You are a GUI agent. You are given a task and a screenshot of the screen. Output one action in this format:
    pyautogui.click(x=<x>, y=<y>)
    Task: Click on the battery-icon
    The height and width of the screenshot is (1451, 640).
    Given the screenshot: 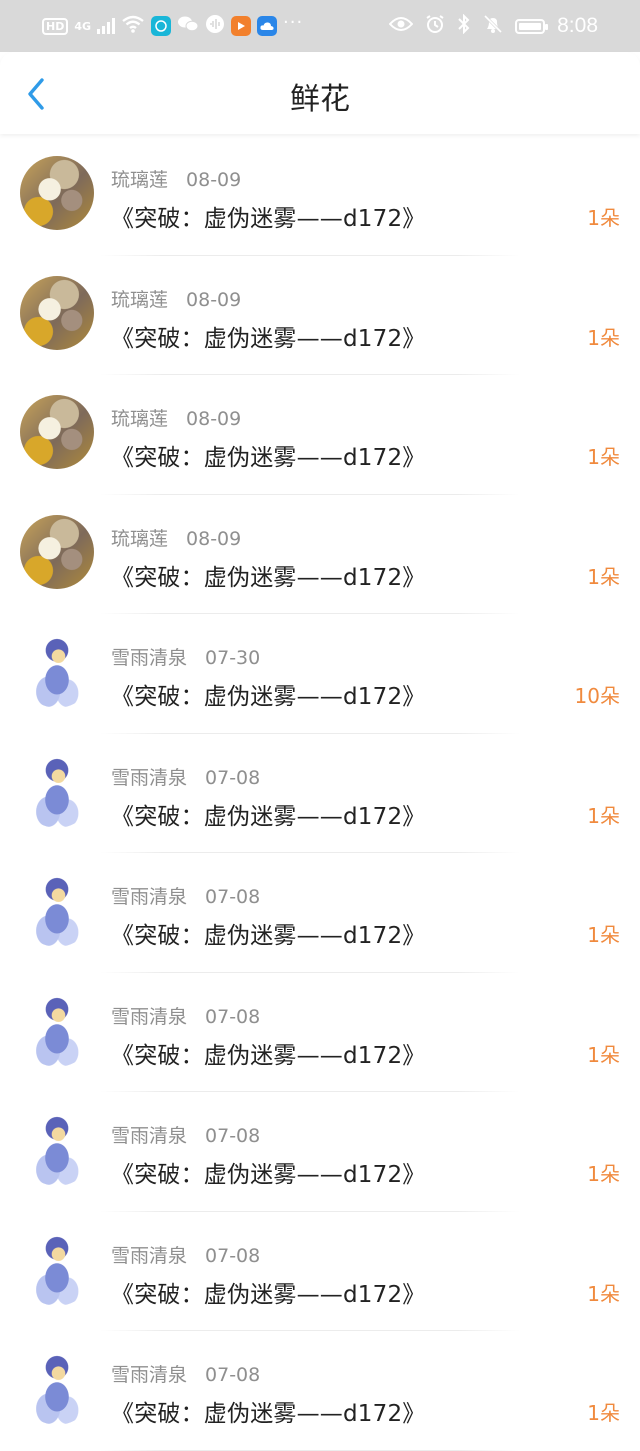 What is the action you would take?
    pyautogui.click(x=532, y=26)
    